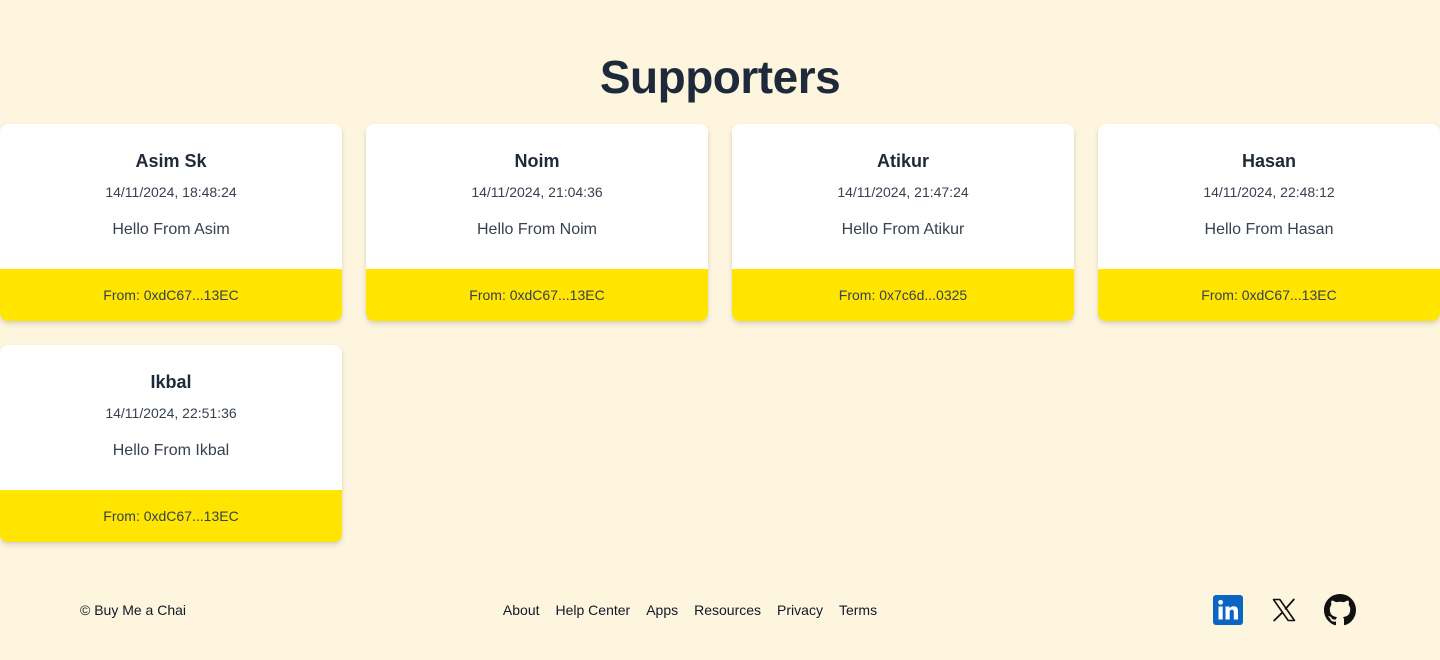 Image resolution: width=1440 pixels, height=660 pixels. Describe the element at coordinates (537, 161) in the screenshot. I see `supporter-name: Noim` at that location.